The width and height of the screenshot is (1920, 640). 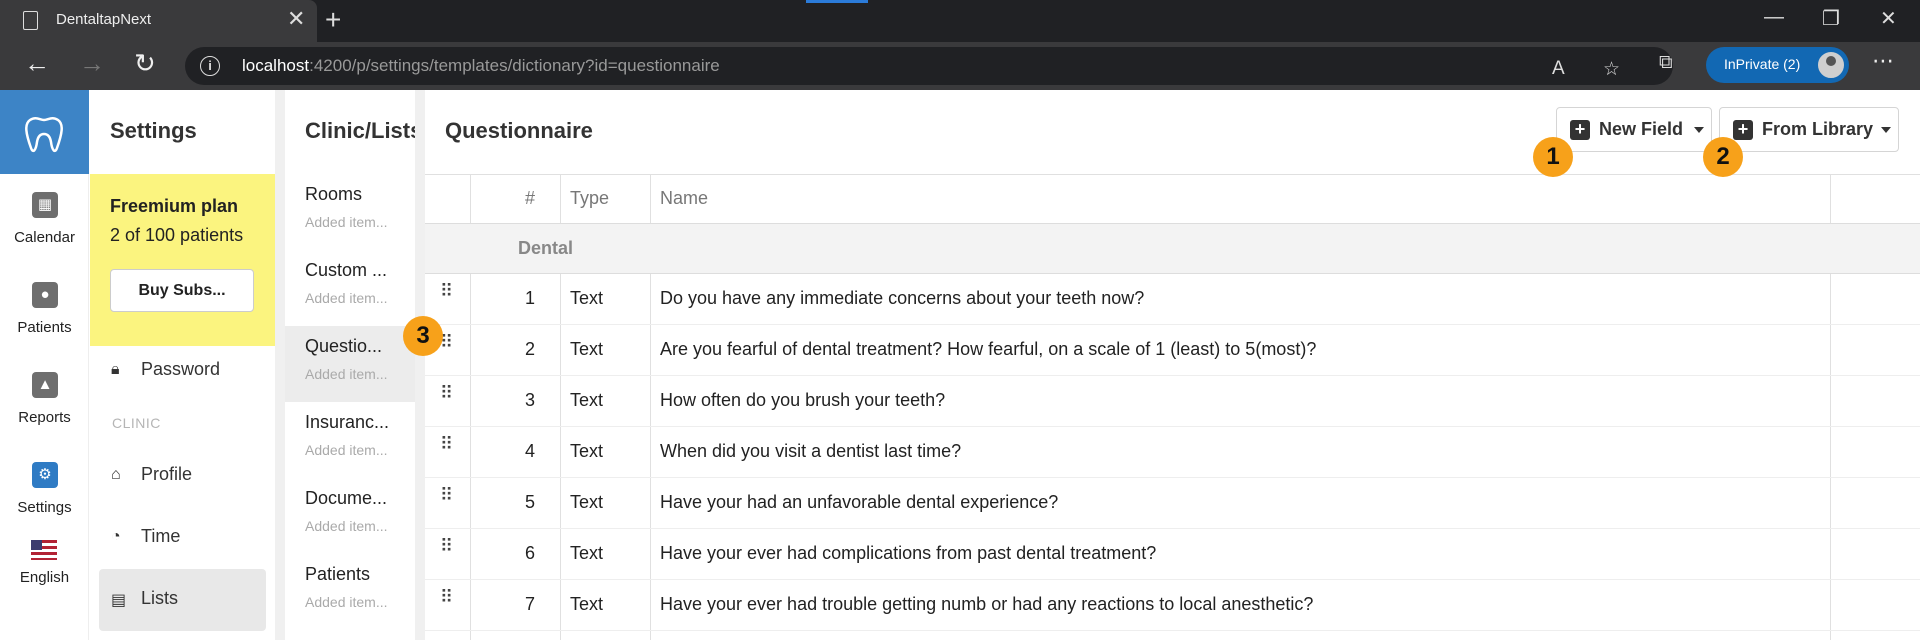 What do you see at coordinates (1883, 61) in the screenshot?
I see `more-menu-icon: ⋯` at bounding box center [1883, 61].